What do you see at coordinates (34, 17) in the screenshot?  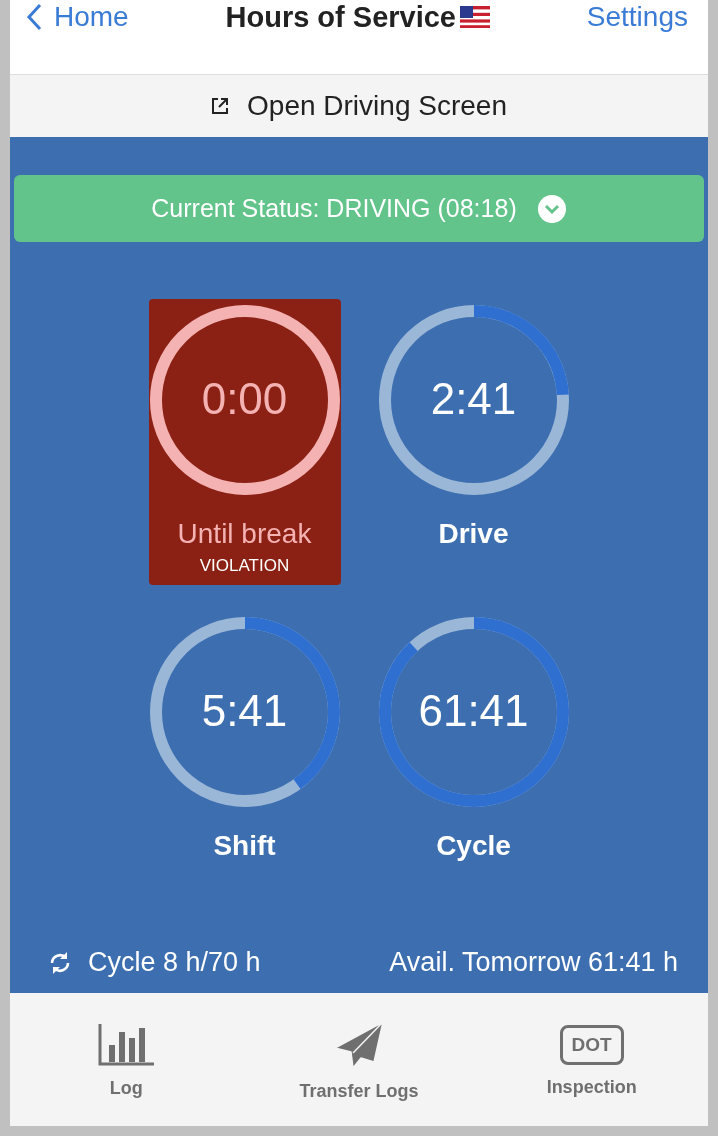 I see `back-chevron-icon` at bounding box center [34, 17].